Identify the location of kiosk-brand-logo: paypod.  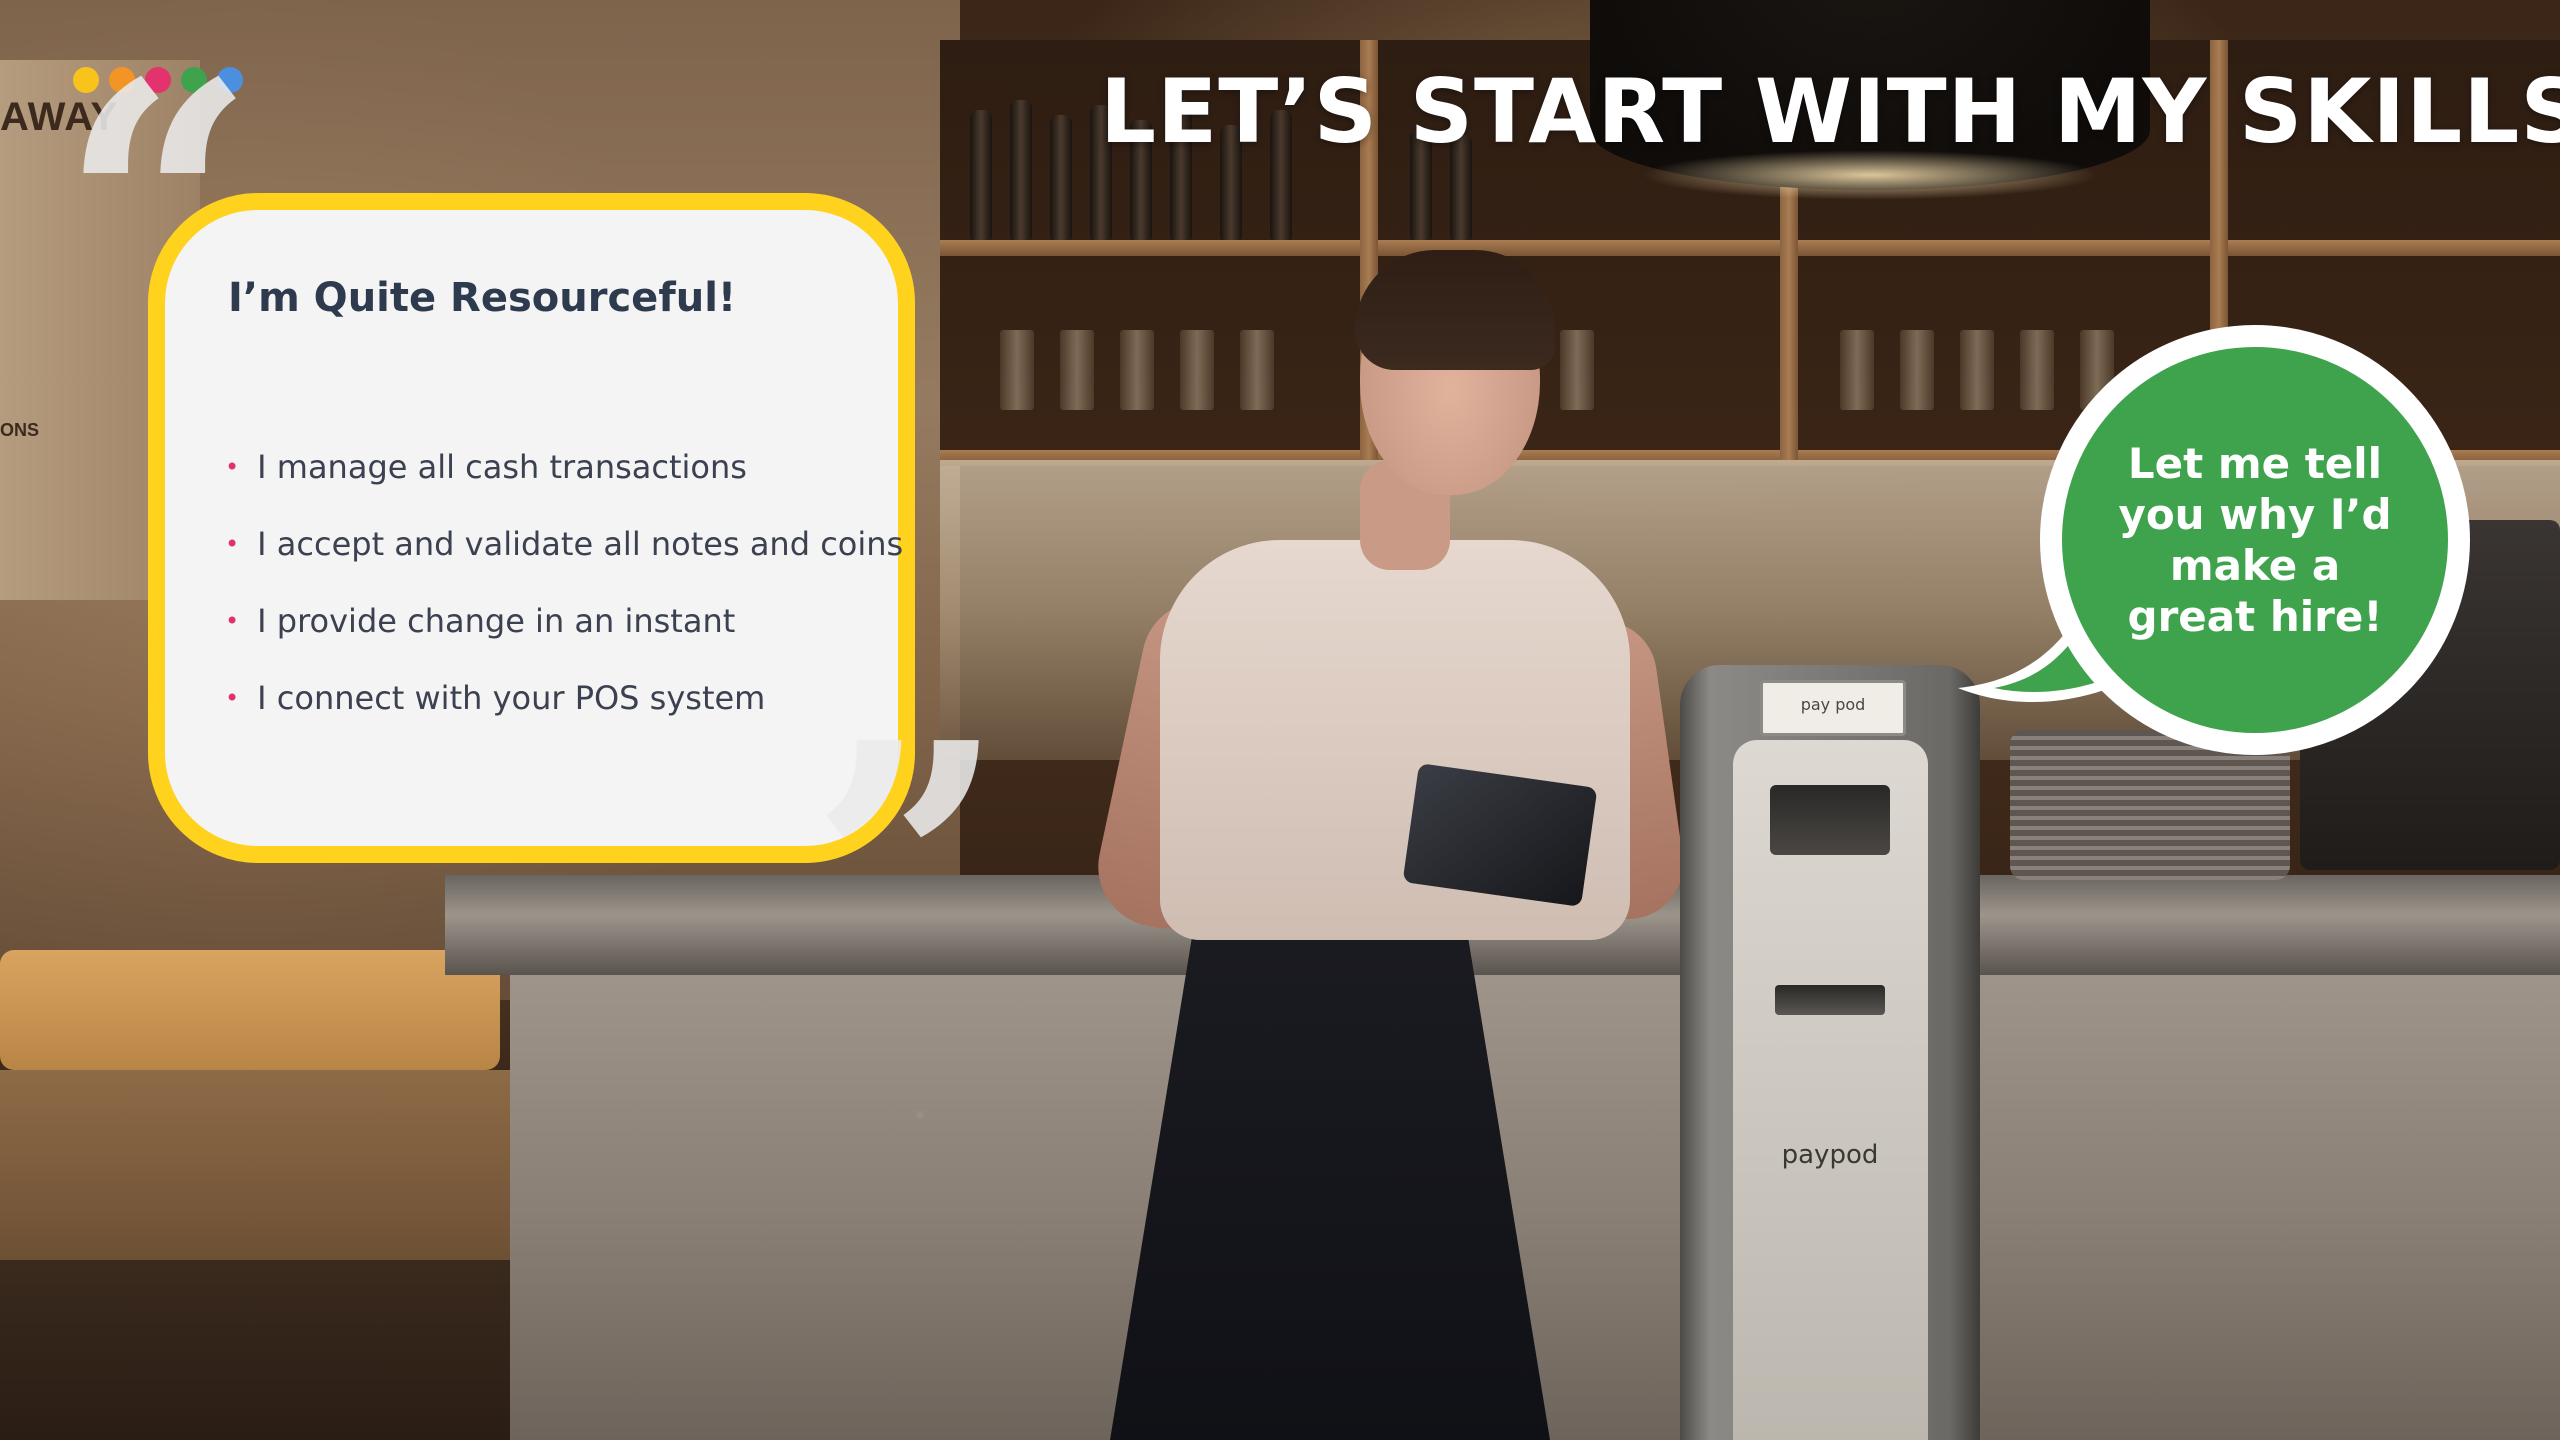
(1830, 1155).